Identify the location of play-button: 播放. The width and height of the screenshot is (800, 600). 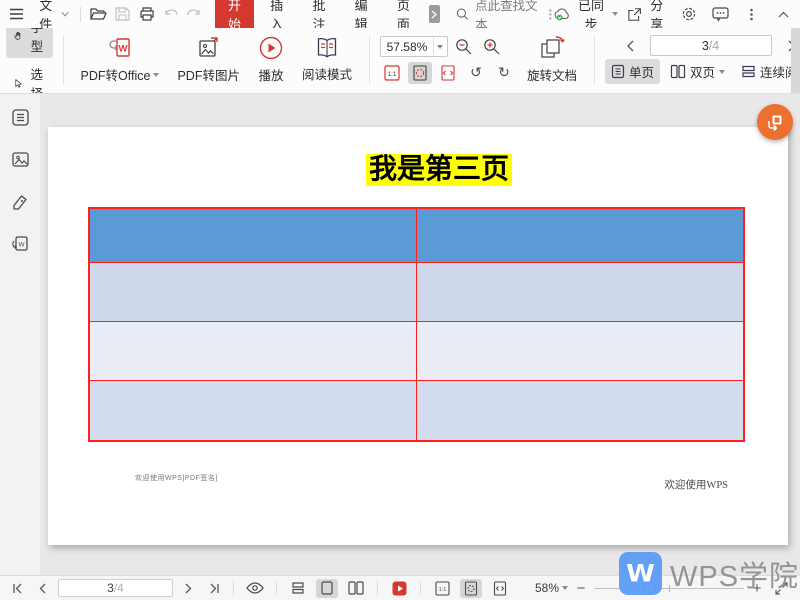
(271, 59).